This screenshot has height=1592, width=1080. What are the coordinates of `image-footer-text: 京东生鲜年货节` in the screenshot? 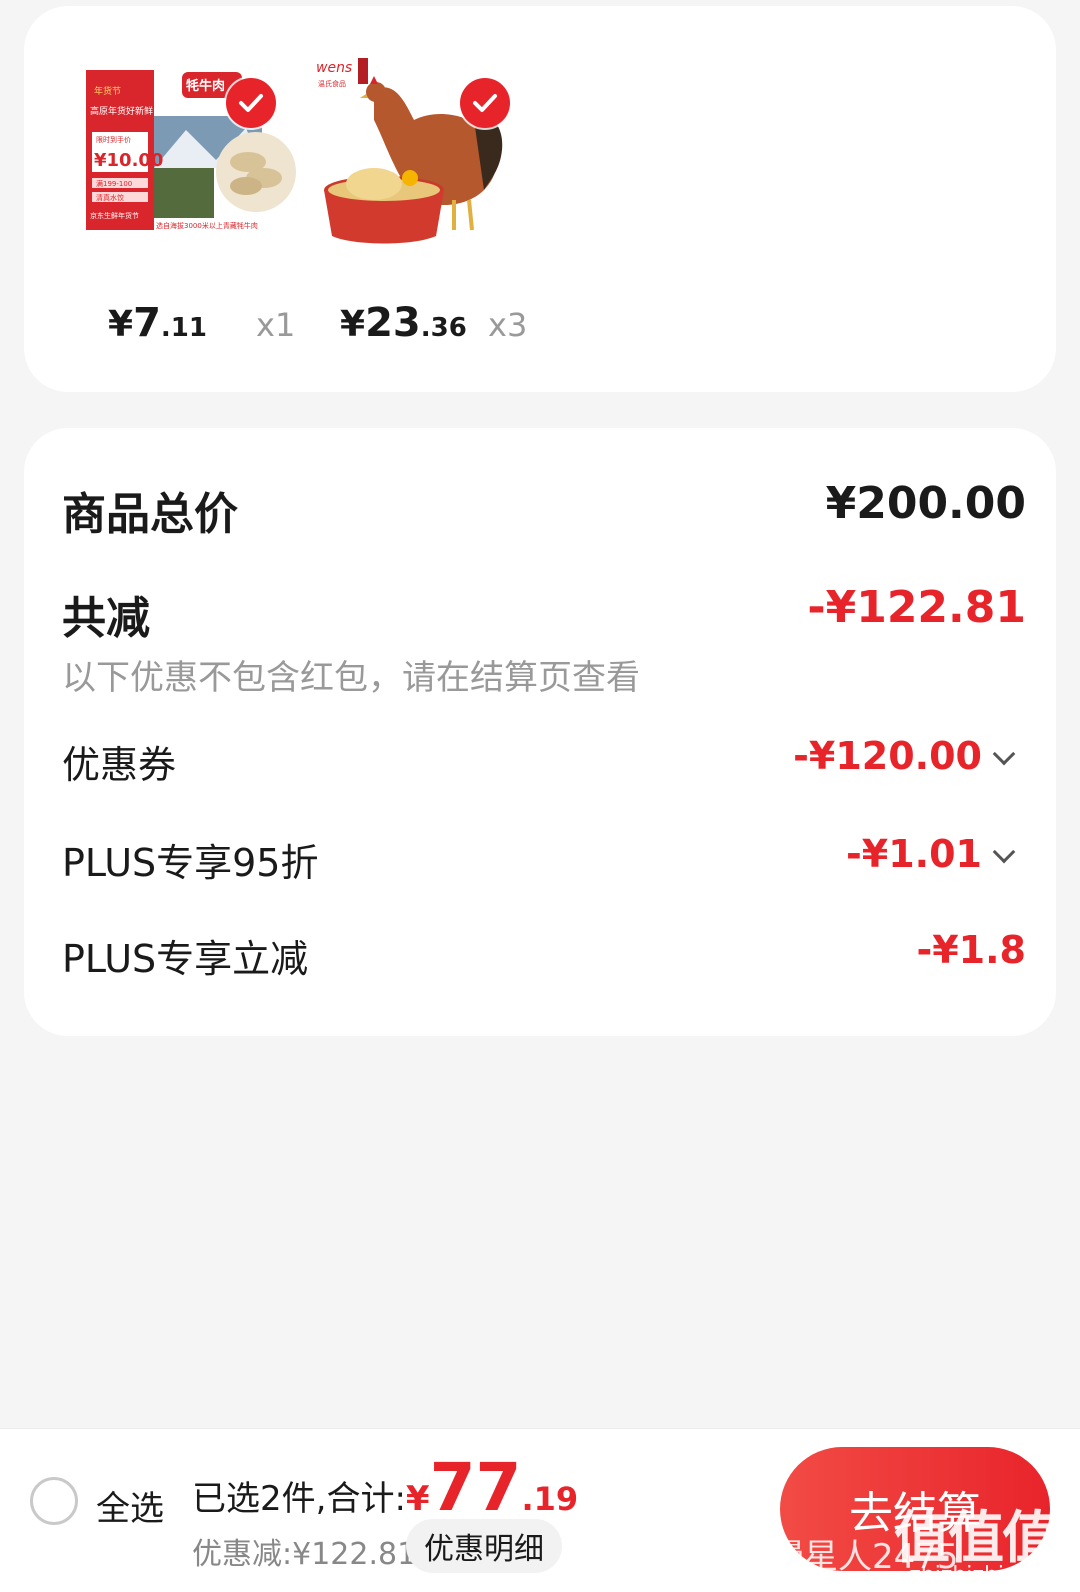 It's located at (114, 215).